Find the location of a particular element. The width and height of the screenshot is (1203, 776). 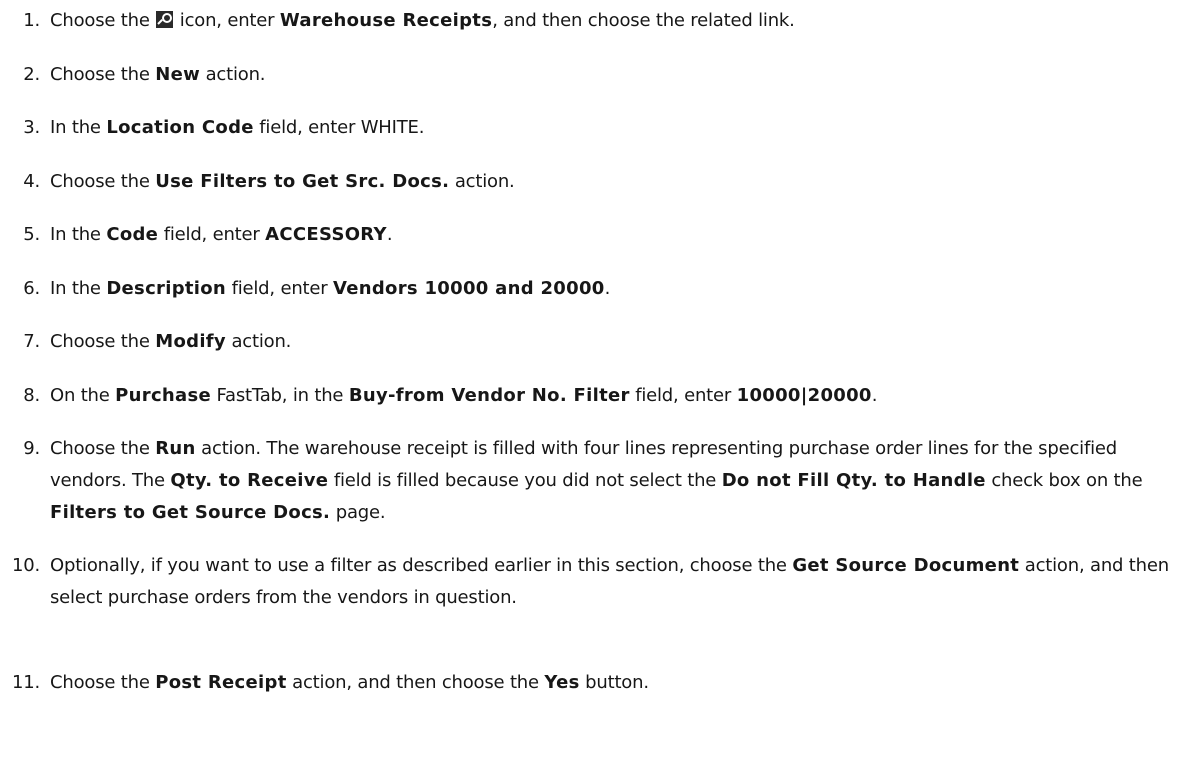

step-text-run: field, enter WHITE. is located at coordinates (339, 127).